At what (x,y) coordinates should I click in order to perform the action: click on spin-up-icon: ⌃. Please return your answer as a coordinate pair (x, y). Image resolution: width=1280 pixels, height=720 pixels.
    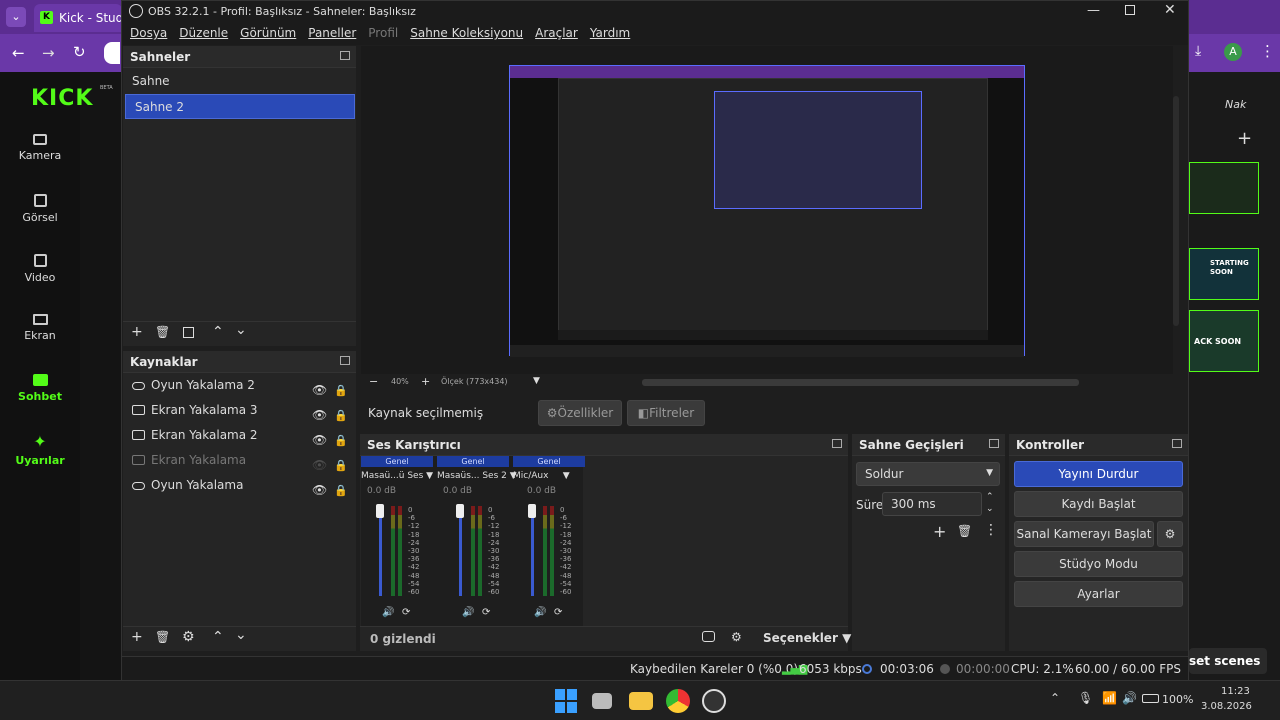
    Looking at the image, I should click on (990, 497).